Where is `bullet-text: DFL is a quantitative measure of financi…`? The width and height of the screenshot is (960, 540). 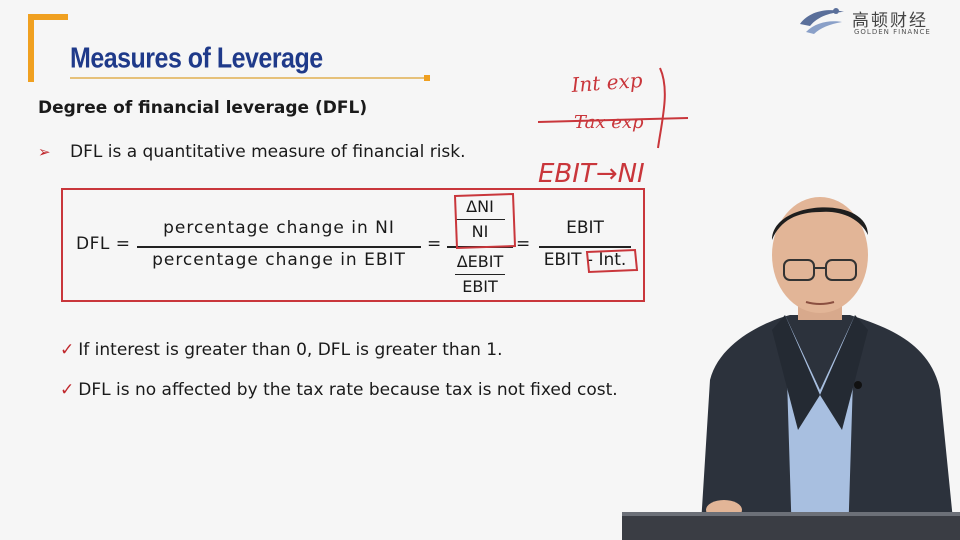
bullet-text: DFL is a quantitative measure of financi… is located at coordinates (268, 152).